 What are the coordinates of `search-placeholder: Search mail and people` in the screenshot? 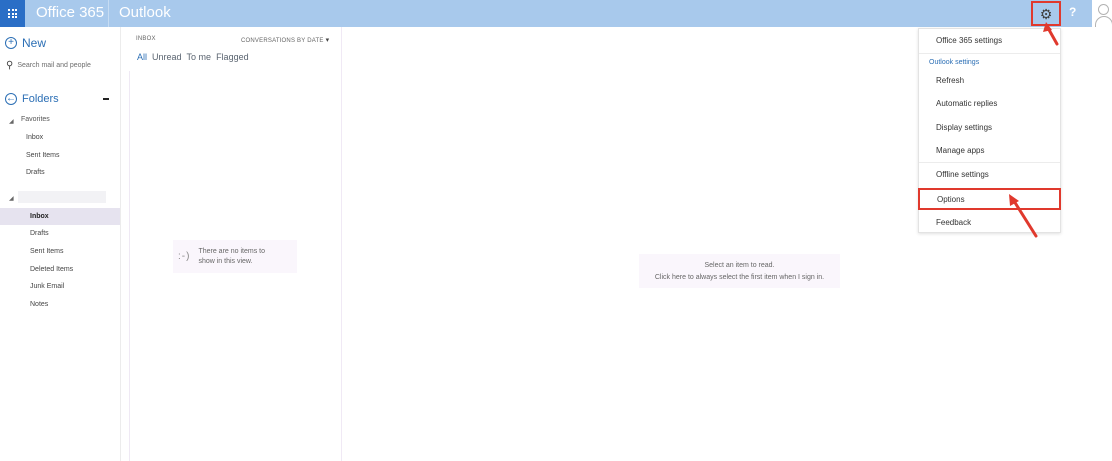 It's located at (54, 65).